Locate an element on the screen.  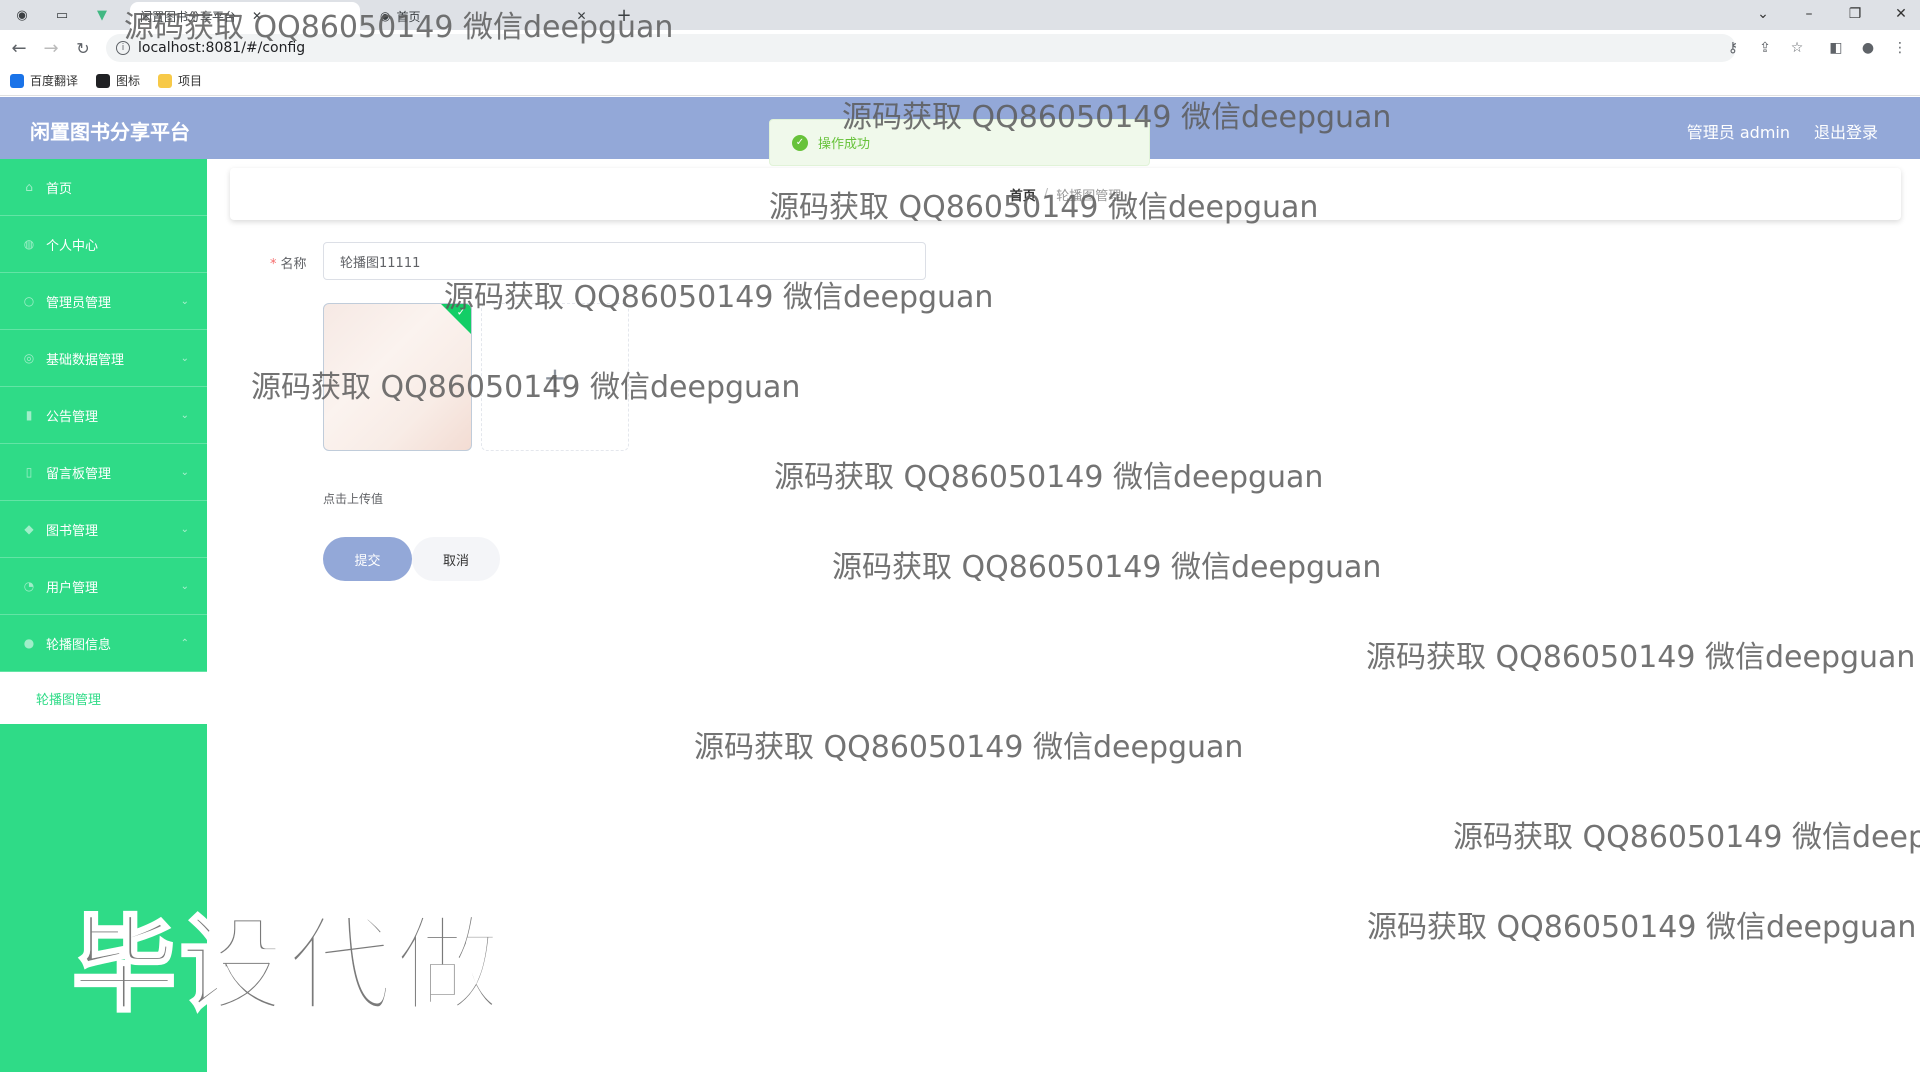
breadcrumb-home: 首页 is located at coordinates (1023, 194).